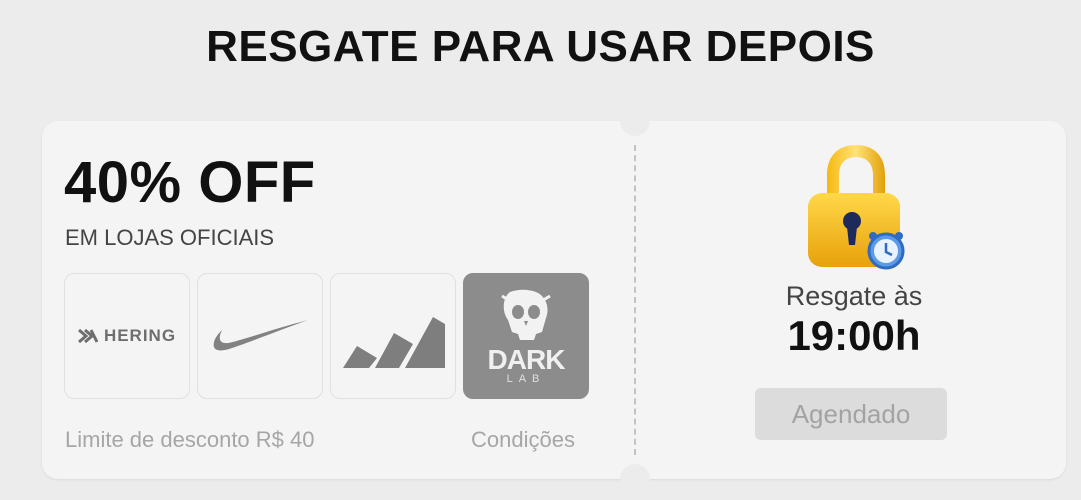 This screenshot has height=500, width=1081. I want to click on brand-logo-adidas, so click(393, 336).